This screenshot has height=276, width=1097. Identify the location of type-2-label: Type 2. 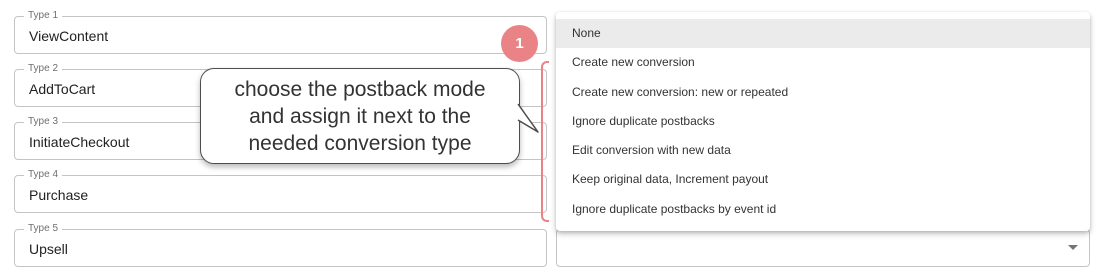
(43, 69).